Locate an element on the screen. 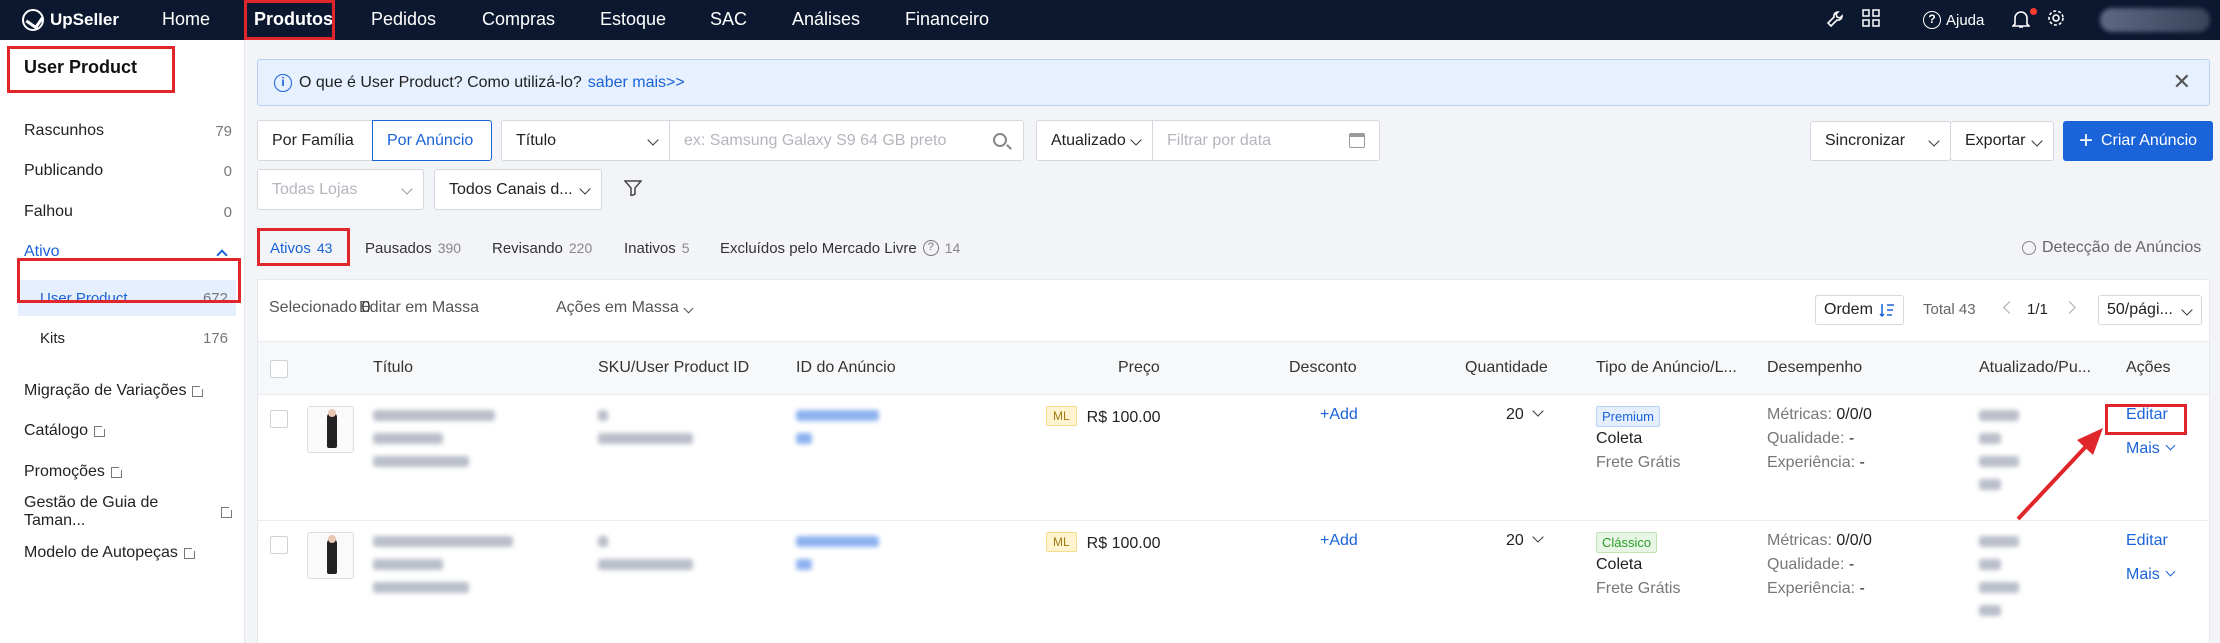 The width and height of the screenshot is (2220, 643). date-filter-input: Filtrar por data is located at coordinates (1266, 140).